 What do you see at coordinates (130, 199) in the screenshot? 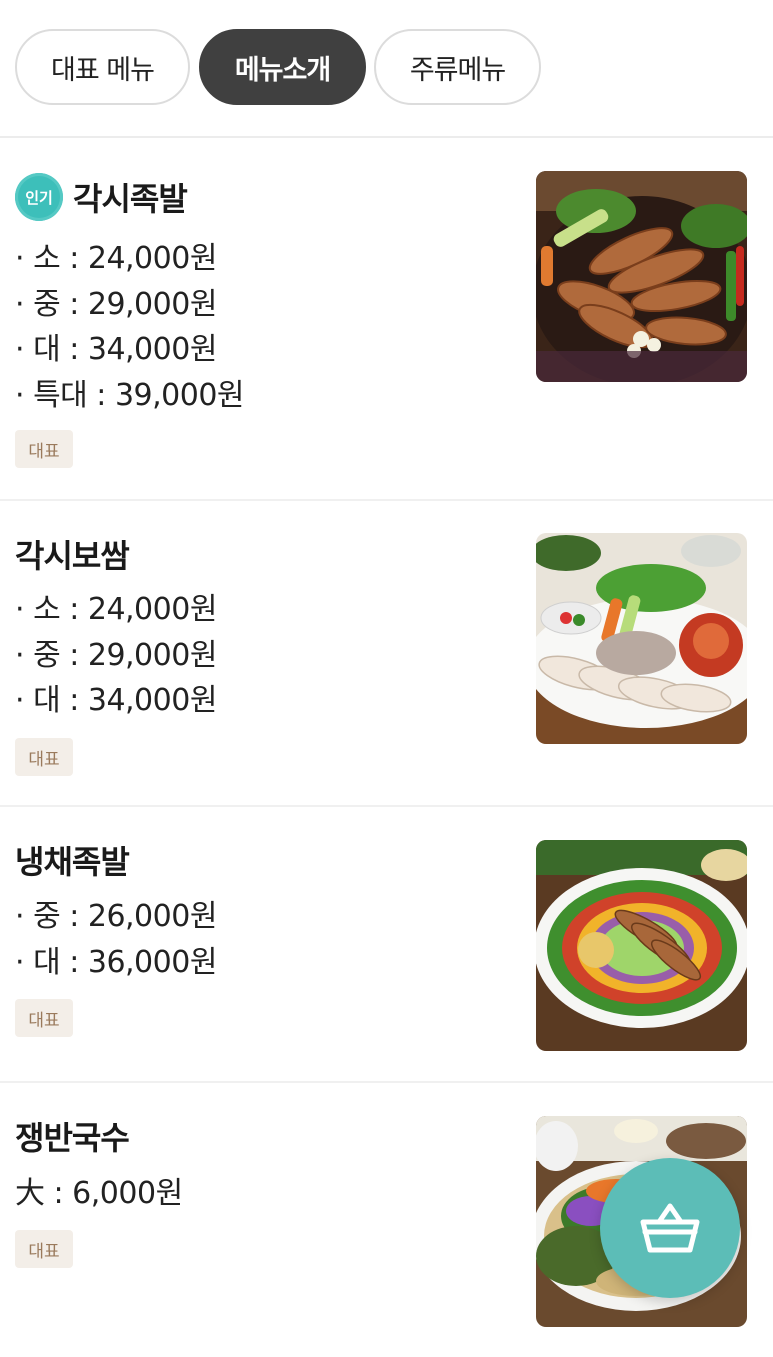
I see `menu-item-name: 각시족발` at bounding box center [130, 199].